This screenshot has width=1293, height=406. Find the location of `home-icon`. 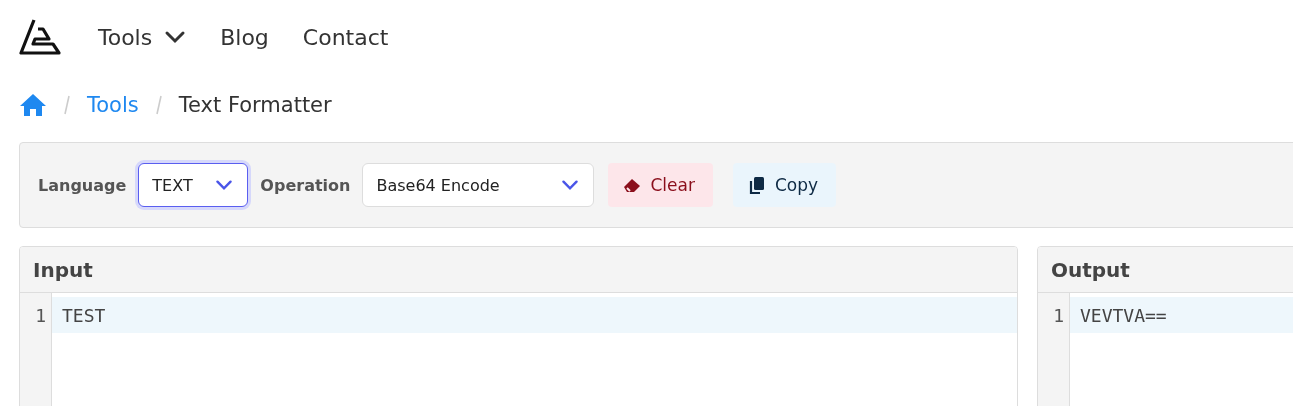

home-icon is located at coordinates (33, 105).